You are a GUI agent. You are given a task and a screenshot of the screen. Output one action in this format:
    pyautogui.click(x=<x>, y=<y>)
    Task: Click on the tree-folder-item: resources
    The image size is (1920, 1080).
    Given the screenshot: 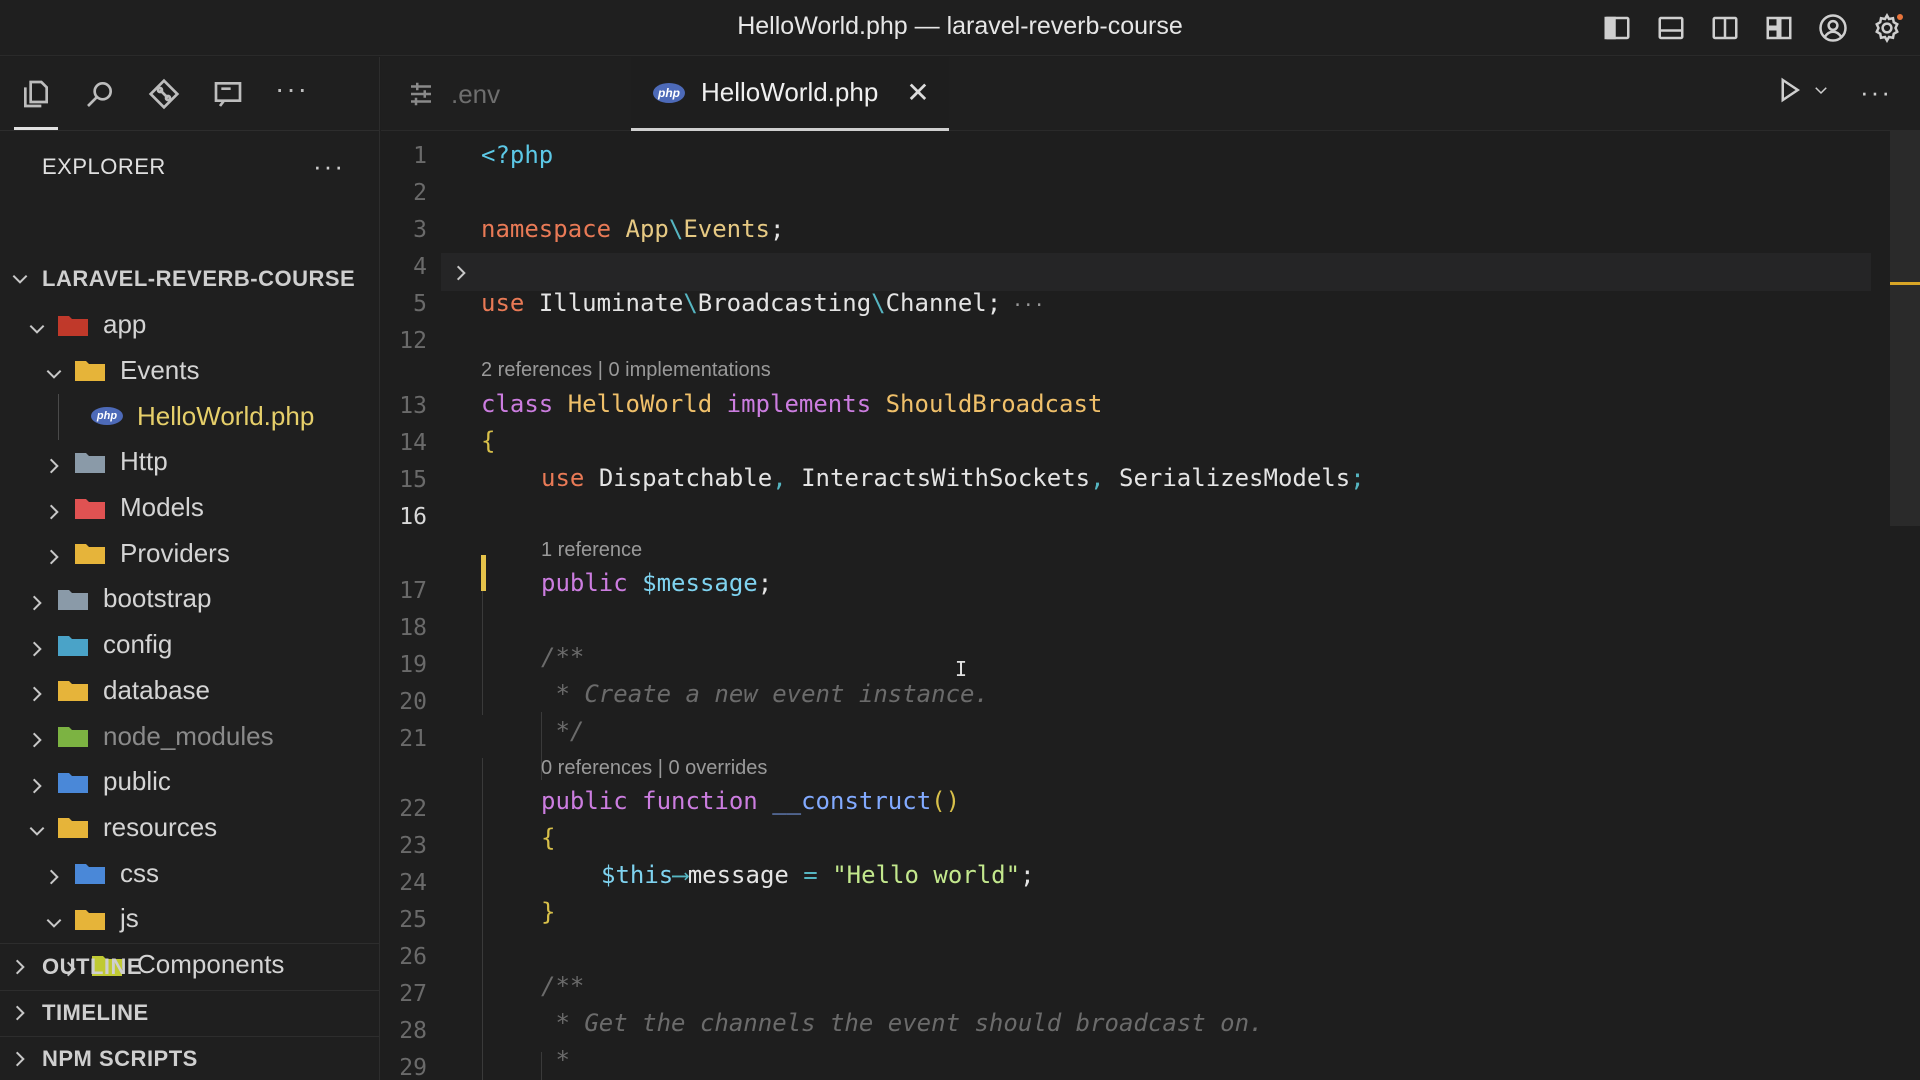 What is the action you would take?
    pyautogui.click(x=190, y=827)
    